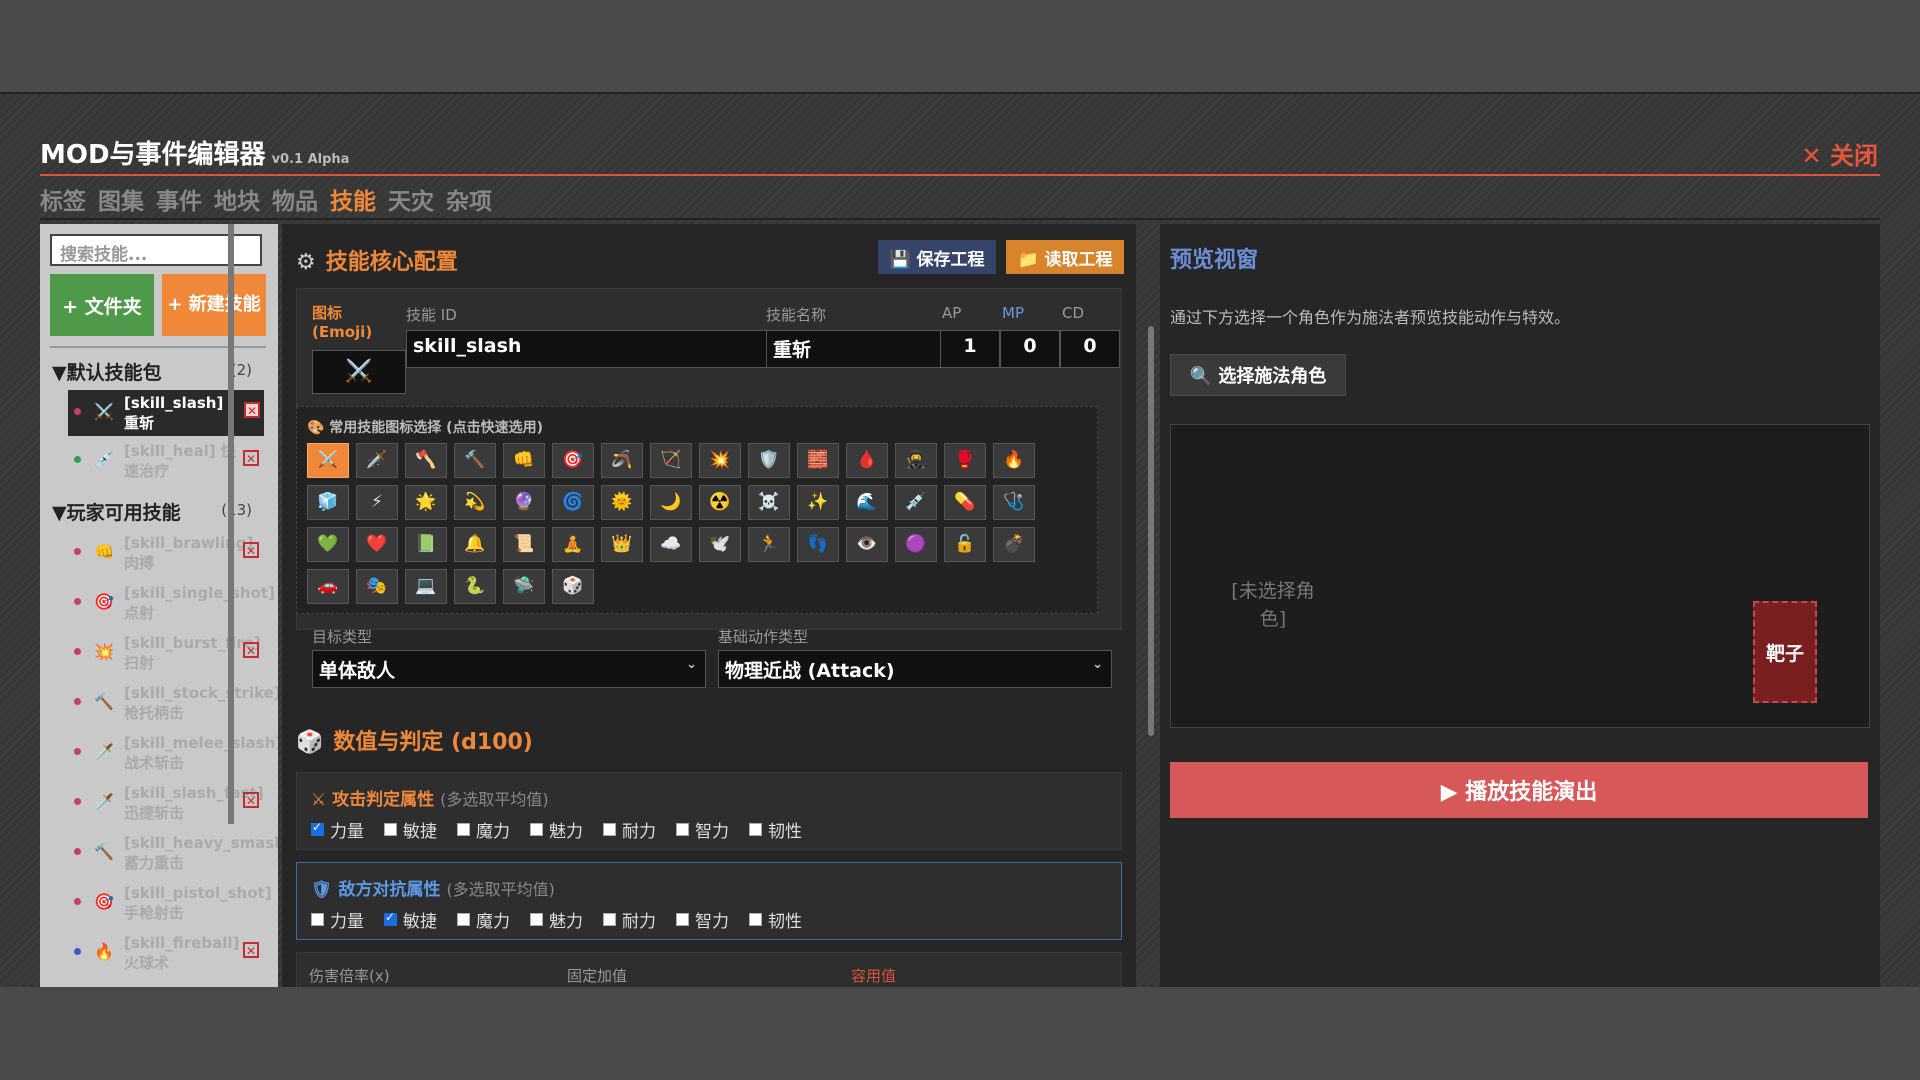 This screenshot has height=1080, width=1920. What do you see at coordinates (1519, 790) in the screenshot?
I see `play-skill-button: ▶ 播放技能演出` at bounding box center [1519, 790].